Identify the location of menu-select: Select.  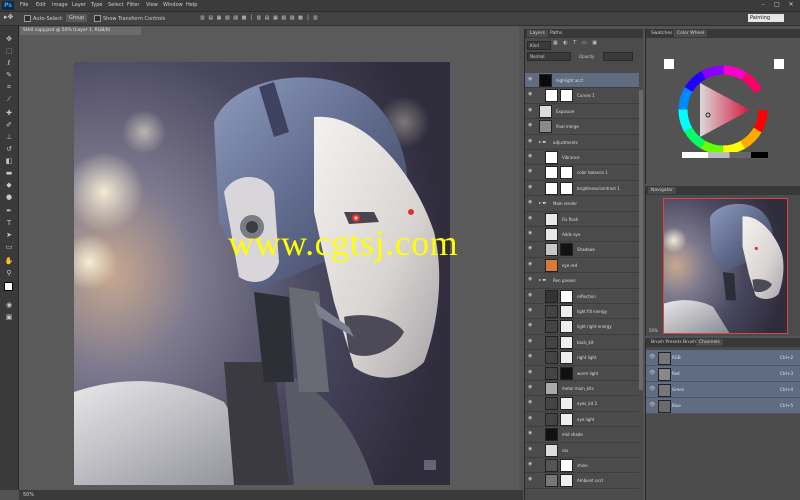
(115, 5).